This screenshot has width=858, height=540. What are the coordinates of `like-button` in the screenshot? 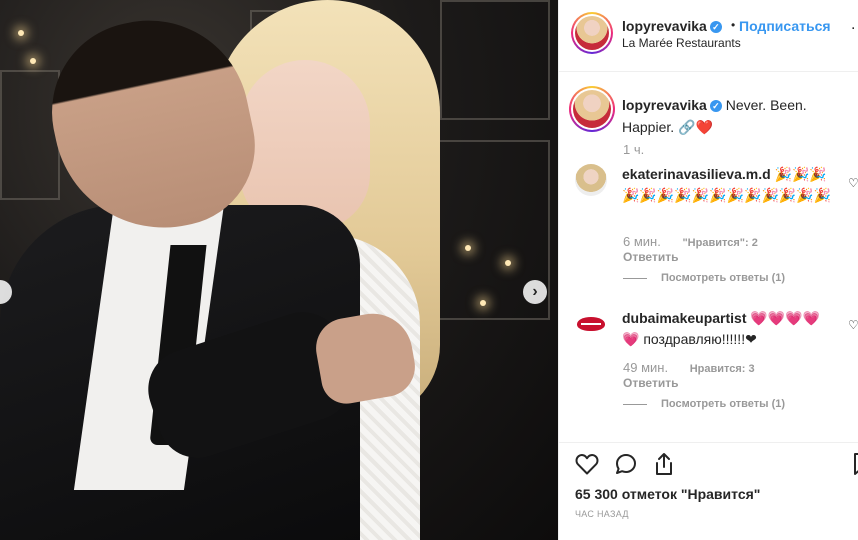 It's located at (587, 464).